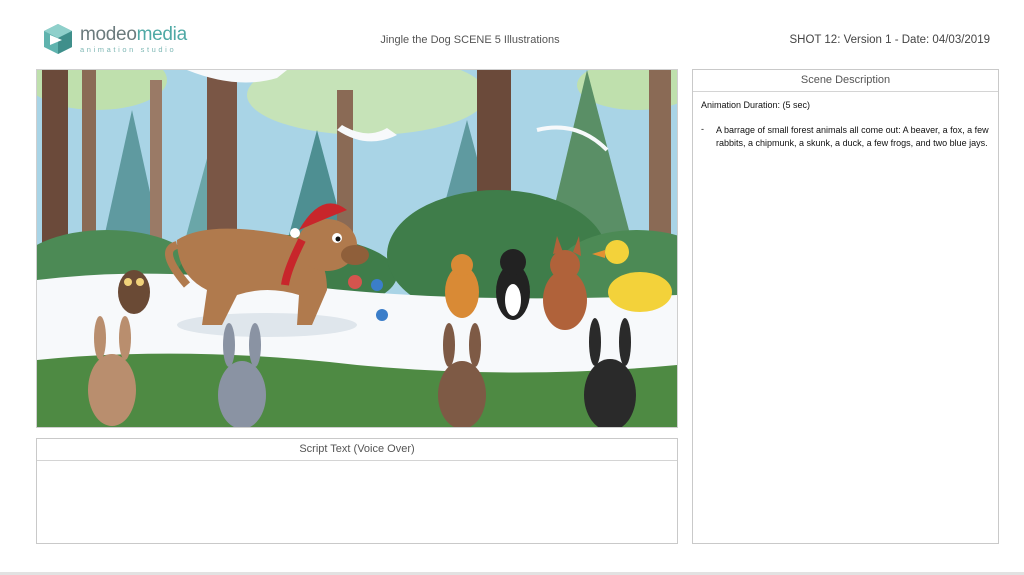  What do you see at coordinates (470, 40) in the screenshot?
I see `document-title: Jingle the Dog SCENE 5 Illustrations` at bounding box center [470, 40].